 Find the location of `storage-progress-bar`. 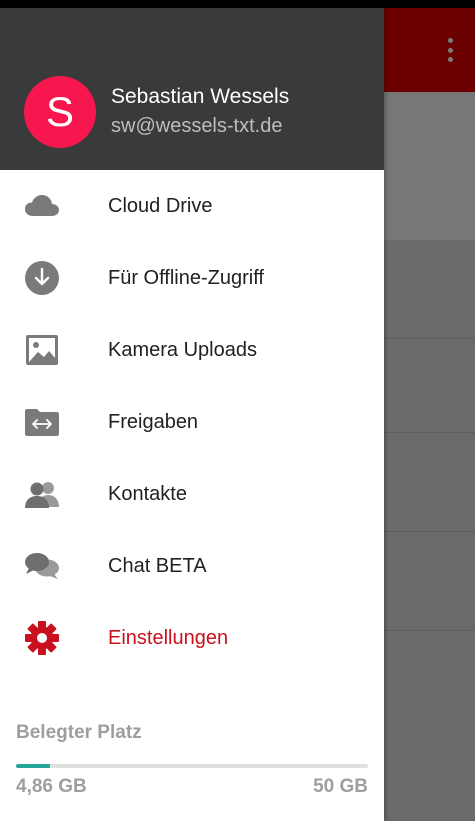

storage-progress-bar is located at coordinates (192, 766).